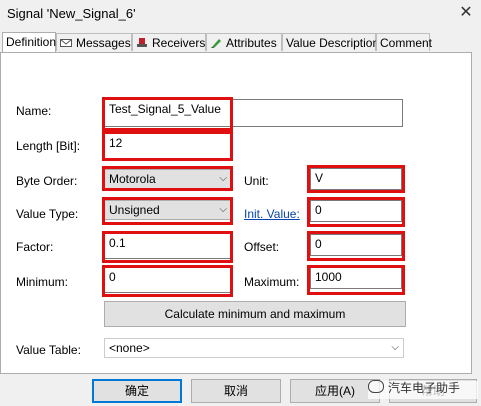  What do you see at coordinates (48, 350) in the screenshot?
I see `value-table-label: Value Table:` at bounding box center [48, 350].